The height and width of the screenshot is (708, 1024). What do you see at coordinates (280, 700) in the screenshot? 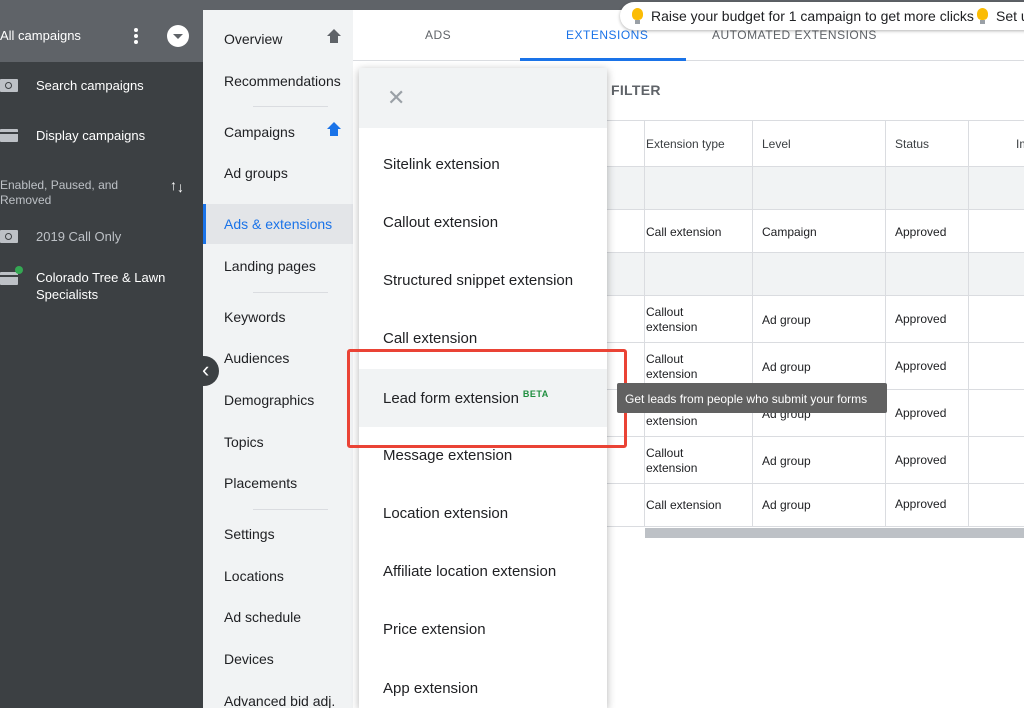
I see `nav-item-label: Advanced bid adj.` at bounding box center [280, 700].